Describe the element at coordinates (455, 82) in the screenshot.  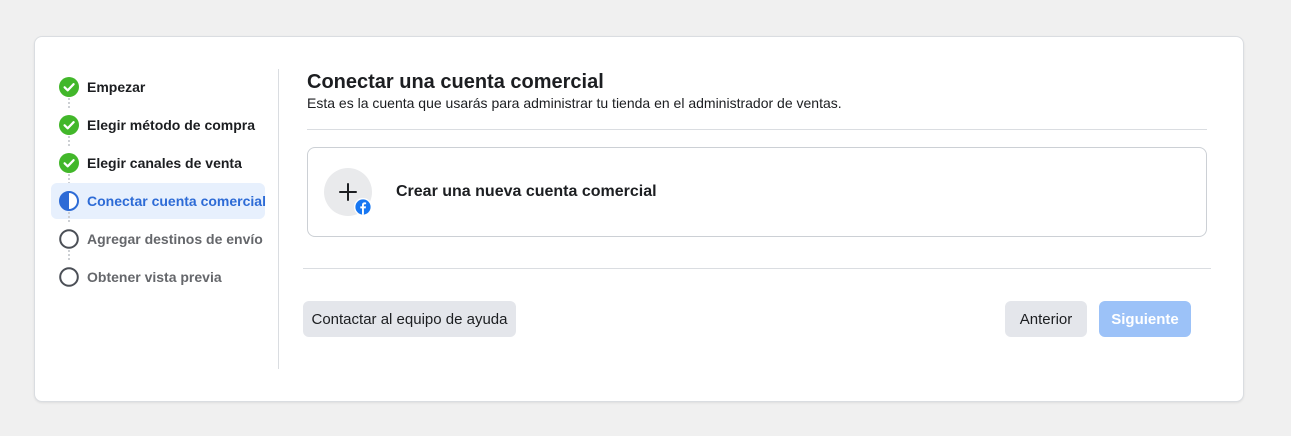
I see `page-title: Conectar una cuenta comercial` at that location.